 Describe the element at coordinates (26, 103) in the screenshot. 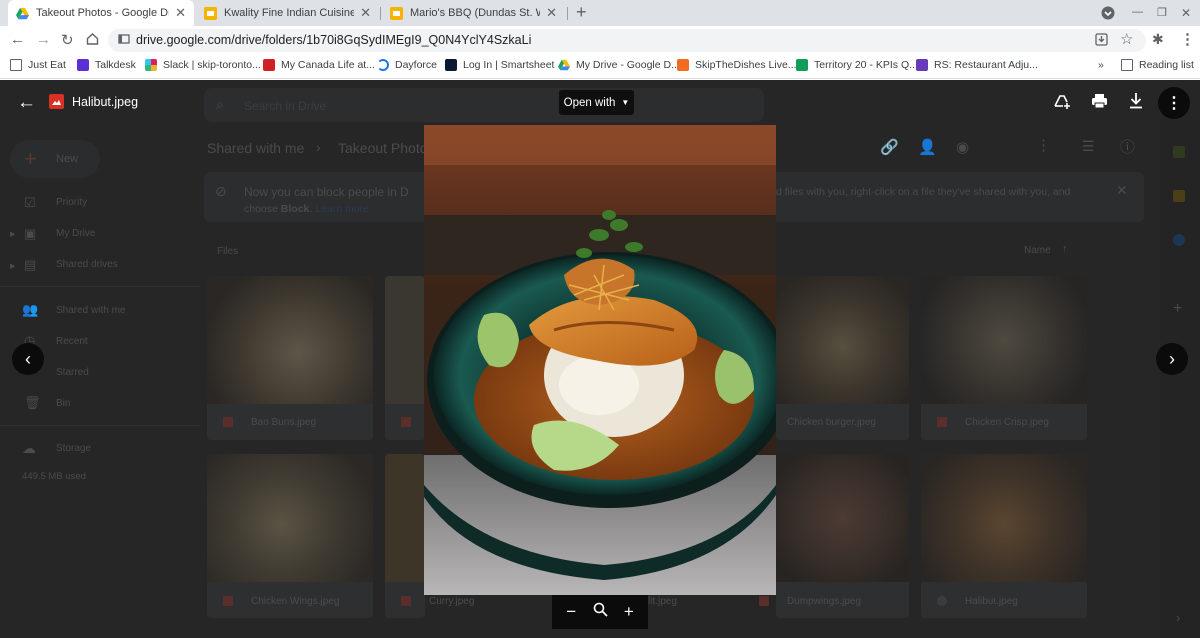

I see `back-arrow-icon: ←` at that location.